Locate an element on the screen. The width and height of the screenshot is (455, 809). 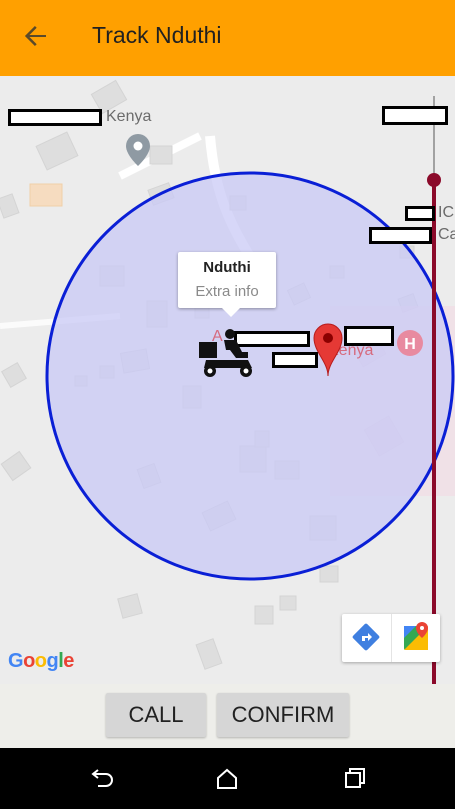
nav-home-icon is located at coordinates (227, 779).